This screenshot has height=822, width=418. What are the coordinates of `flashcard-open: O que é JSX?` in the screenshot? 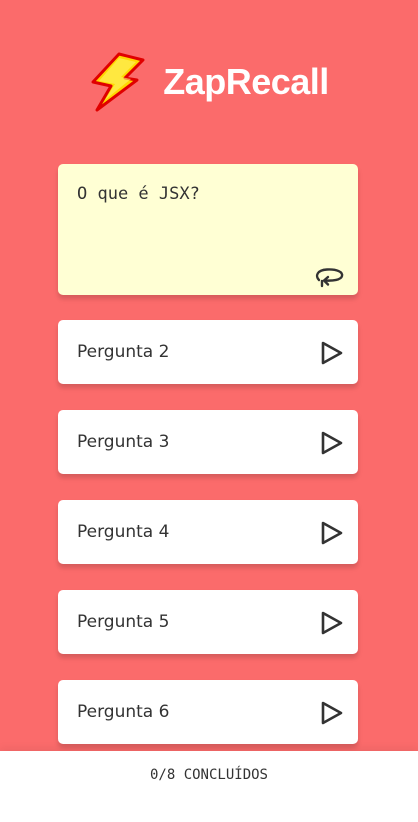 It's located at (208, 229).